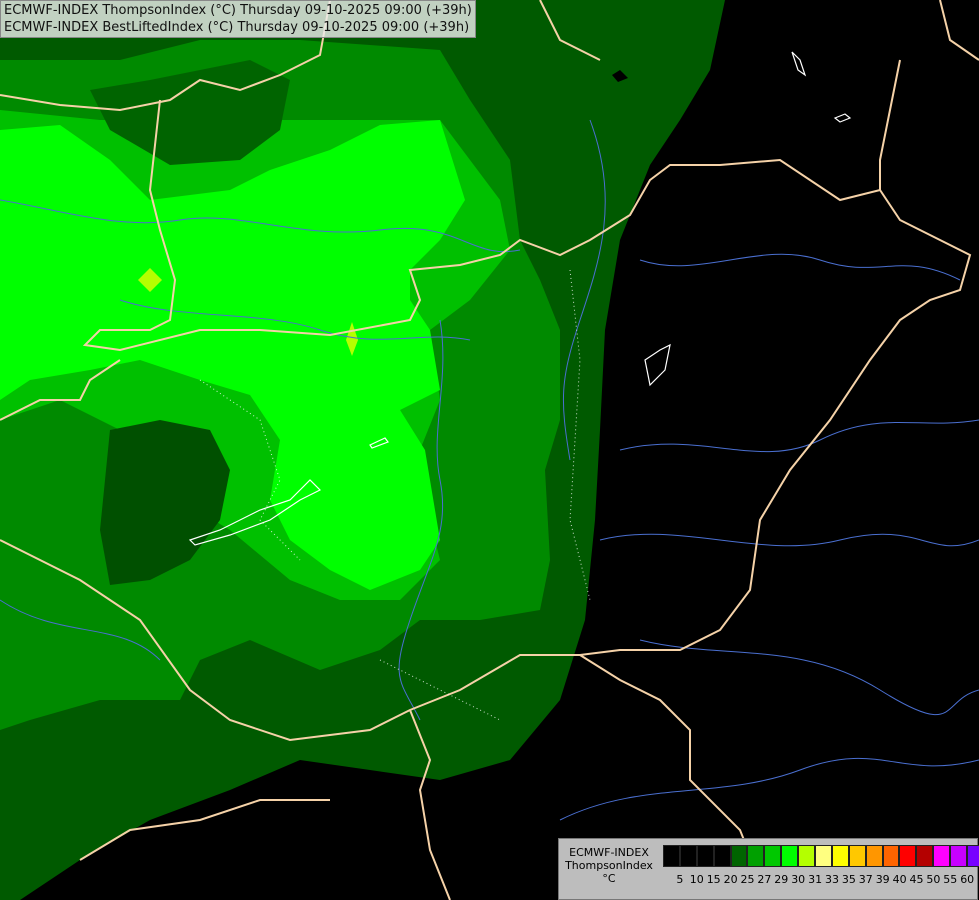 The height and width of the screenshot is (900, 979). What do you see at coordinates (832, 879) in the screenshot?
I see `legend-tick-label: 33` at bounding box center [832, 879].